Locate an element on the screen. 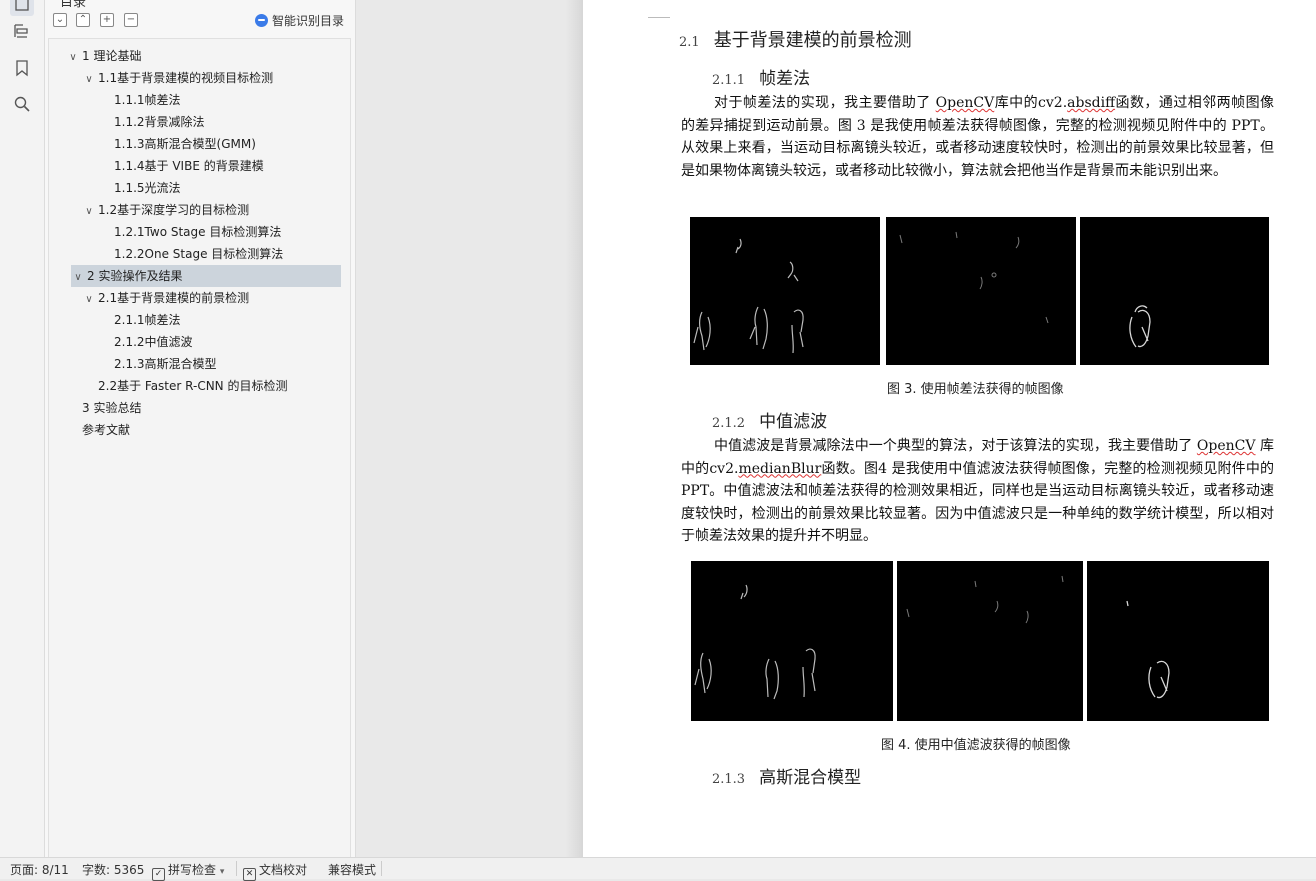  subsection-title: 中值滤波 is located at coordinates (793, 422).